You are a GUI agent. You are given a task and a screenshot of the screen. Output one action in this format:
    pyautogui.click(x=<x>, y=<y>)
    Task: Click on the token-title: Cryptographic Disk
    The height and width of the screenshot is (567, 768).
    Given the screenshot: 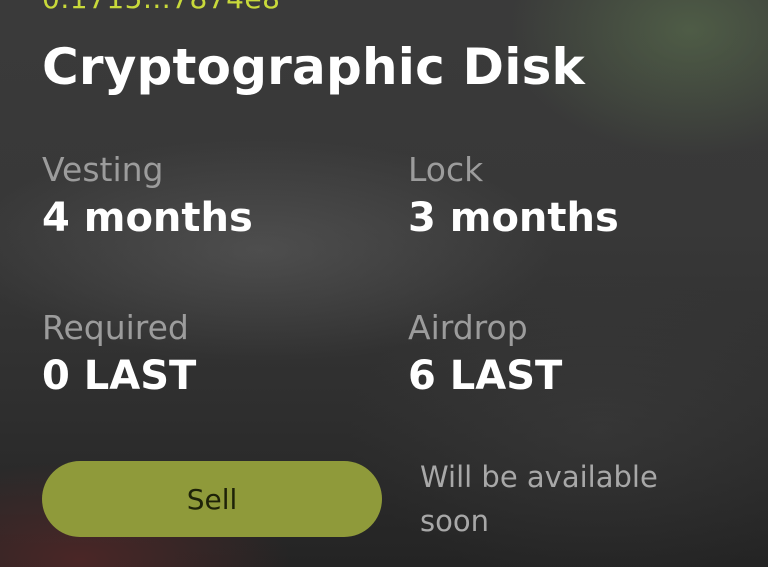 What is the action you would take?
    pyautogui.click(x=314, y=67)
    